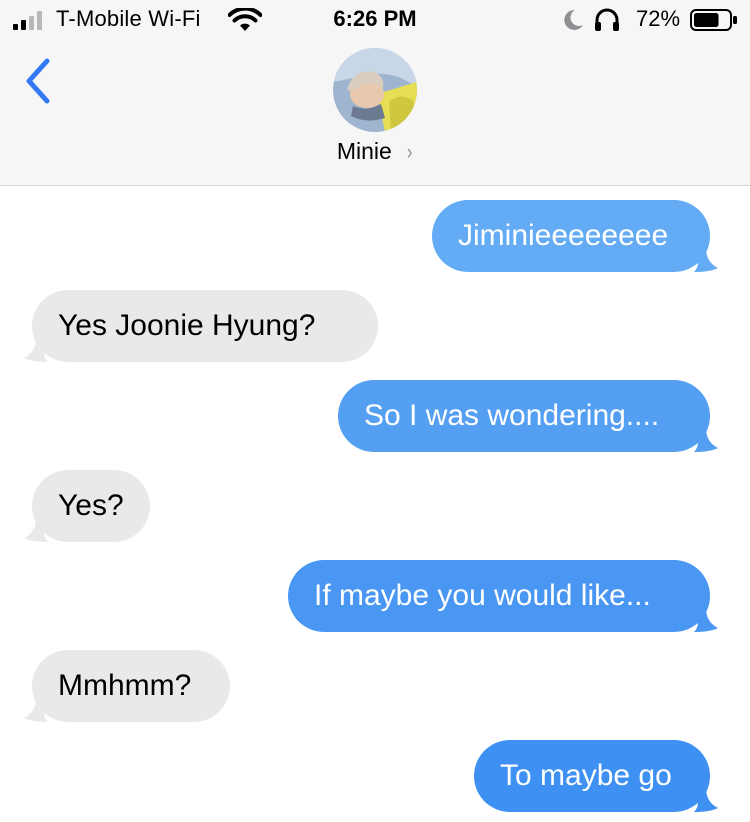  I want to click on contact-name-button: Minie ›, so click(375, 151).